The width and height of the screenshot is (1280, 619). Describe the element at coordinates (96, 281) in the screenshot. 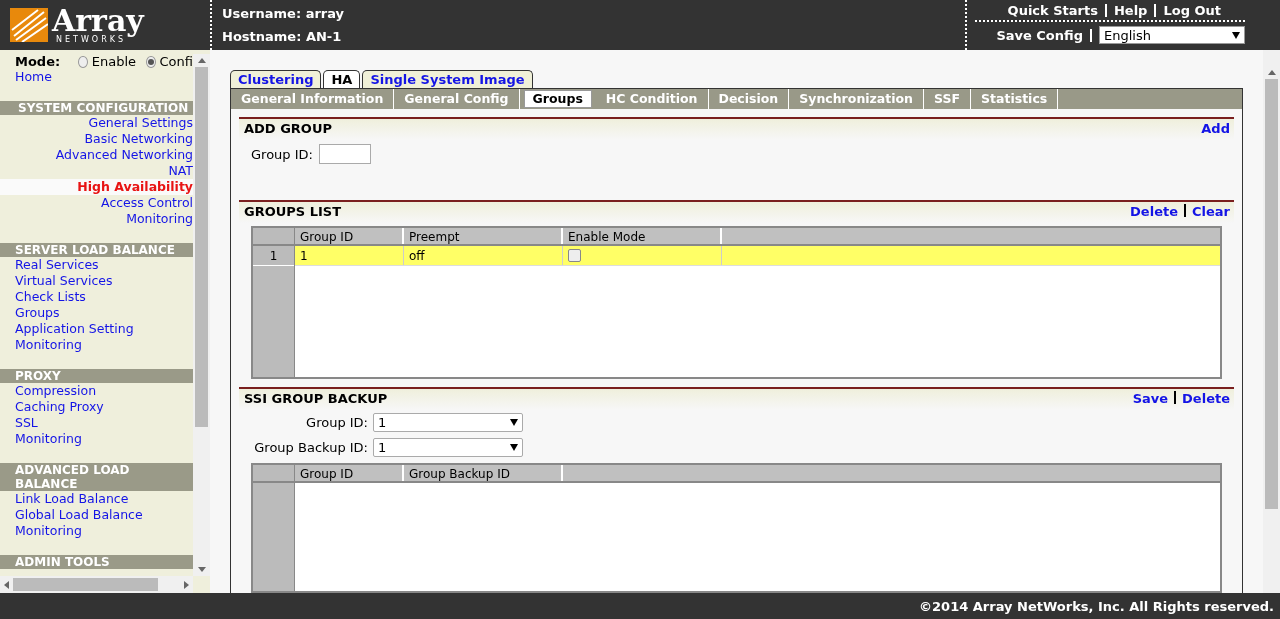

I see `sidebar-link: Virtual Services` at that location.